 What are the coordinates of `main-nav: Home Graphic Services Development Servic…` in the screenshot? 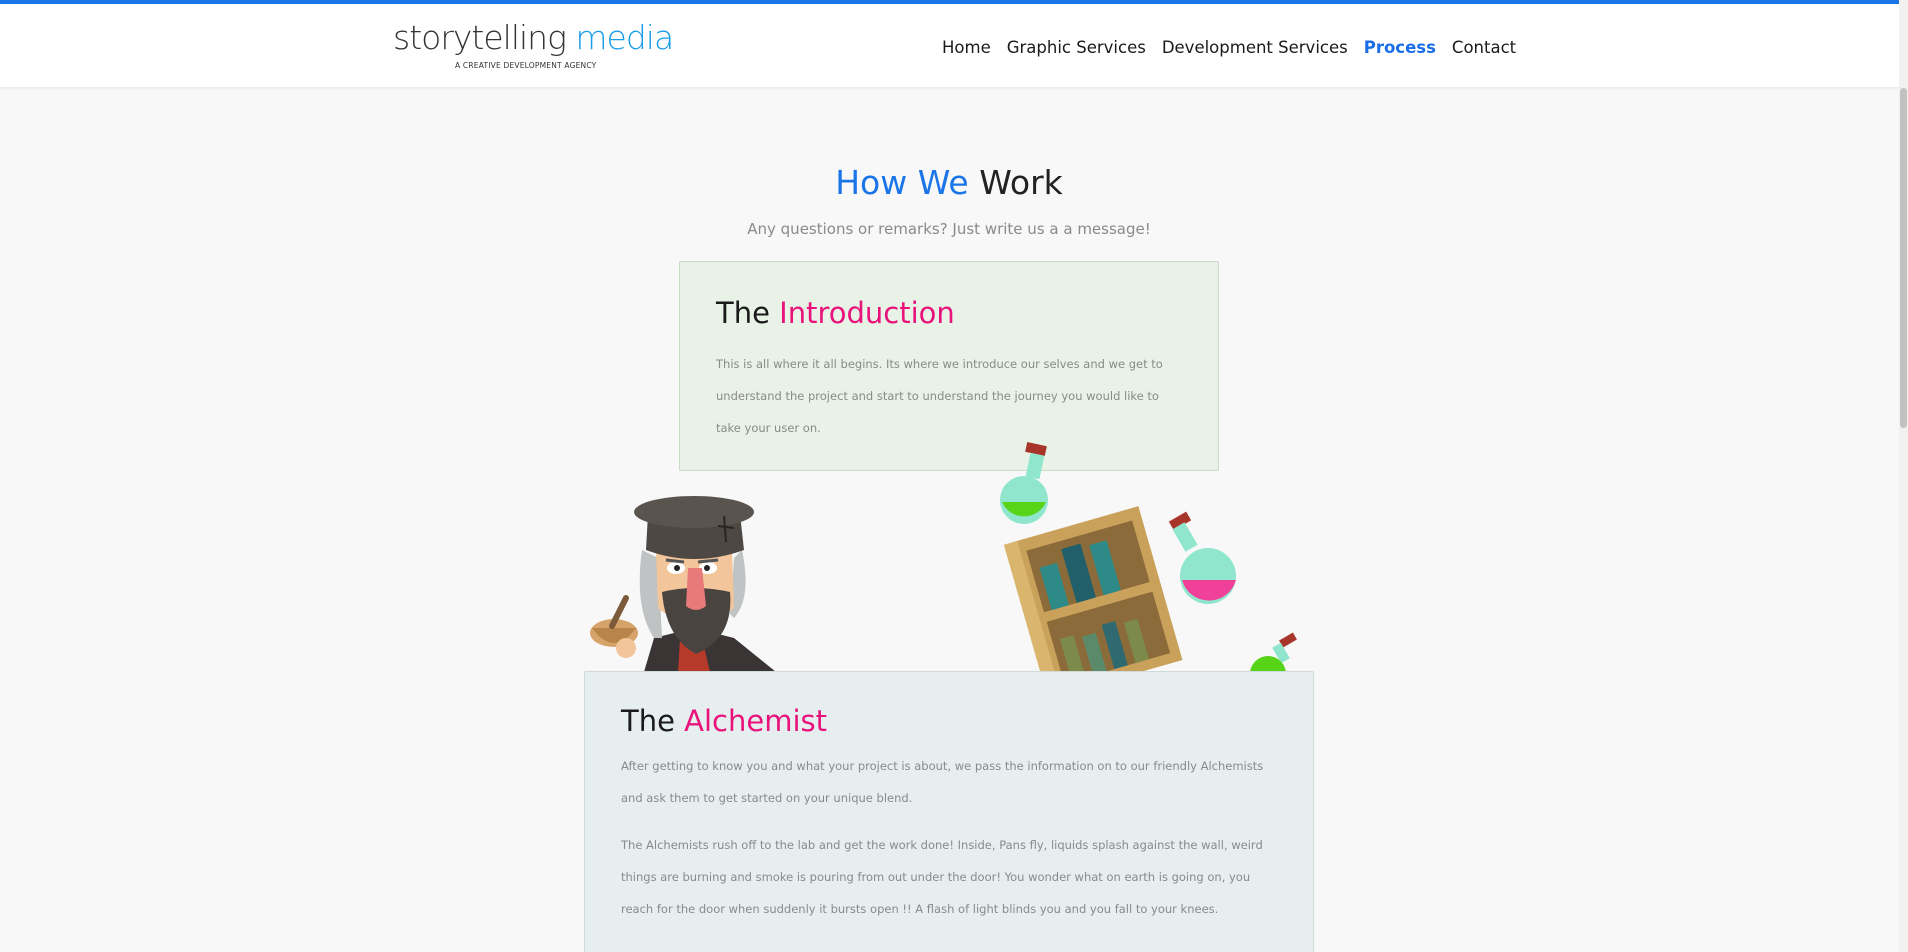 It's located at (1237, 47).